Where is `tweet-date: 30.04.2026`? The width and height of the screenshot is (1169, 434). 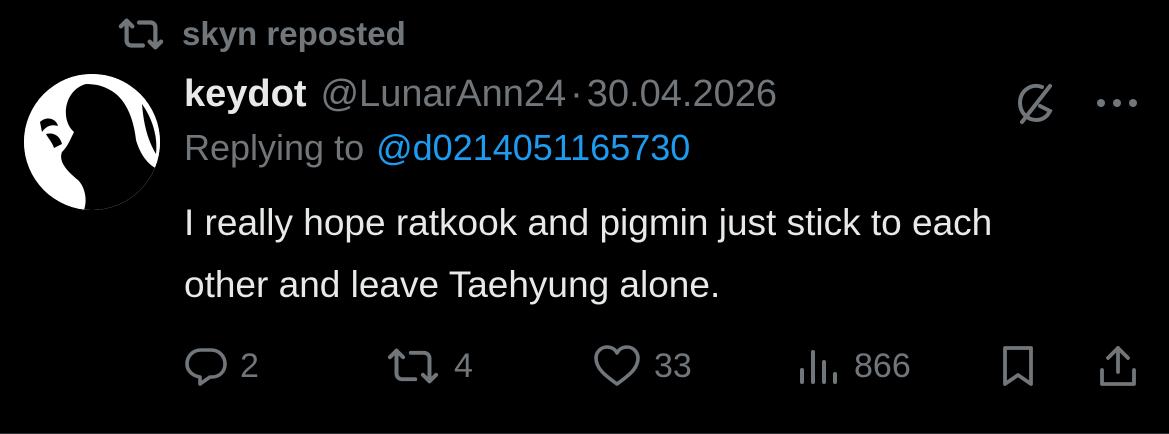 tweet-date: 30.04.2026 is located at coordinates (682, 94).